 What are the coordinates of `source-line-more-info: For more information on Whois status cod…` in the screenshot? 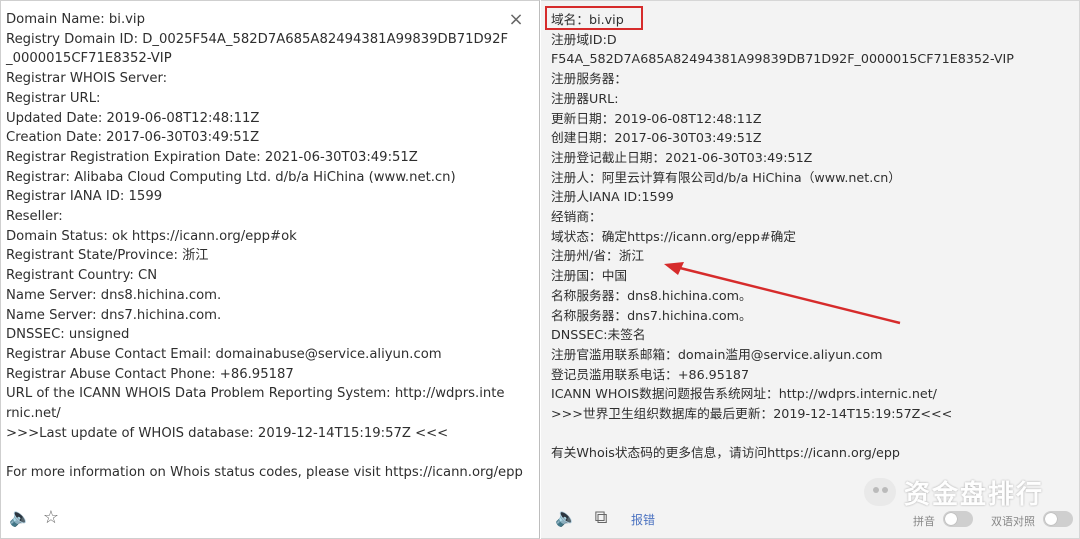 It's located at (264, 473).